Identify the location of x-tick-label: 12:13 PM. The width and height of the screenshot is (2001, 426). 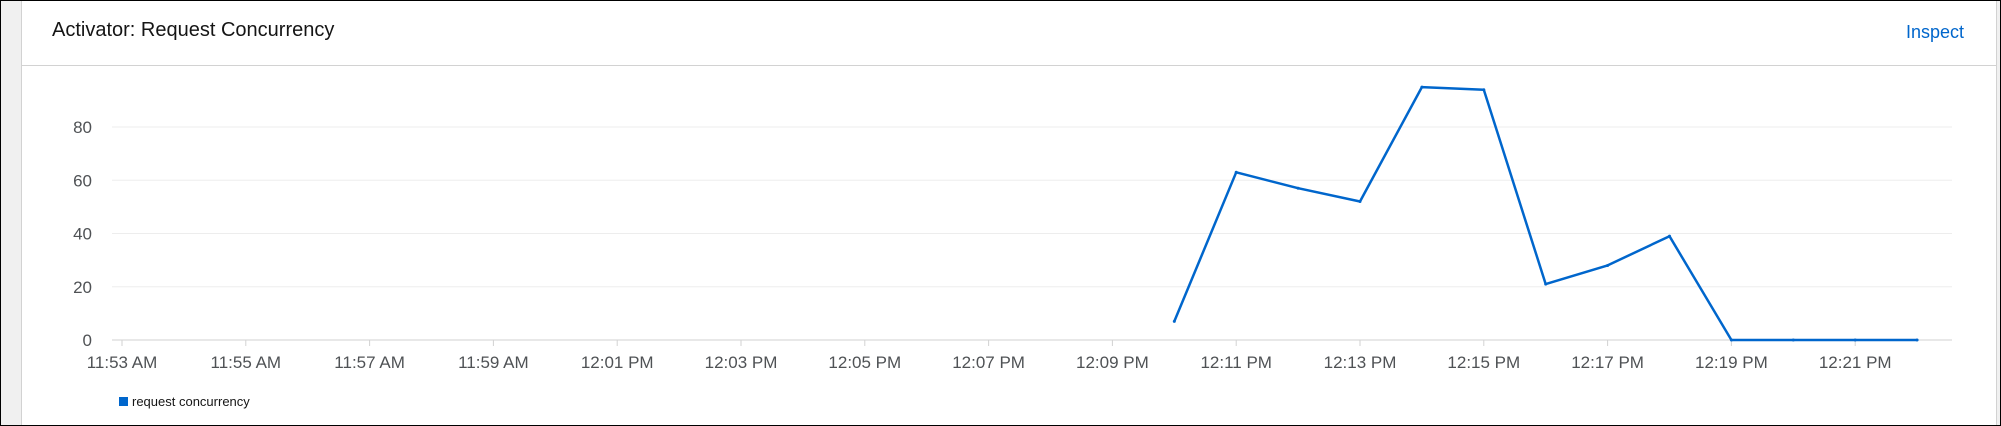
(1360, 362).